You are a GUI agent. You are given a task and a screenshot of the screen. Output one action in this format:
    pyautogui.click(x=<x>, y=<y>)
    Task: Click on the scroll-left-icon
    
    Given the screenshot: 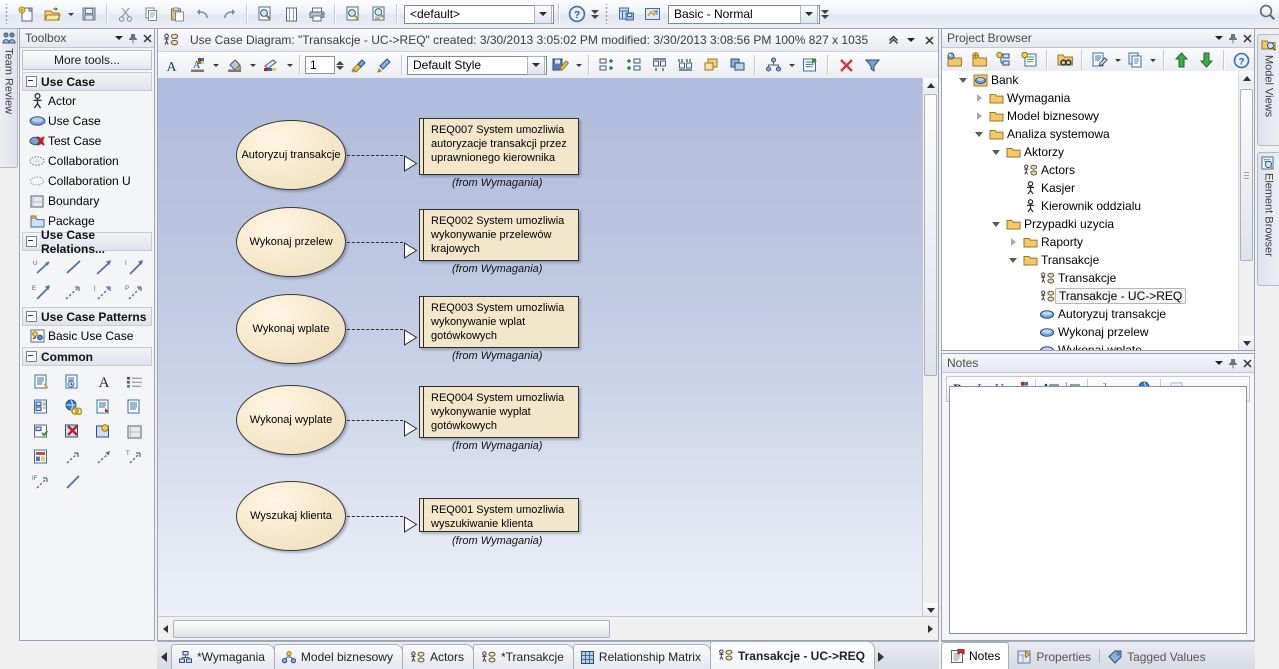 What is the action you would take?
    pyautogui.click(x=165, y=629)
    